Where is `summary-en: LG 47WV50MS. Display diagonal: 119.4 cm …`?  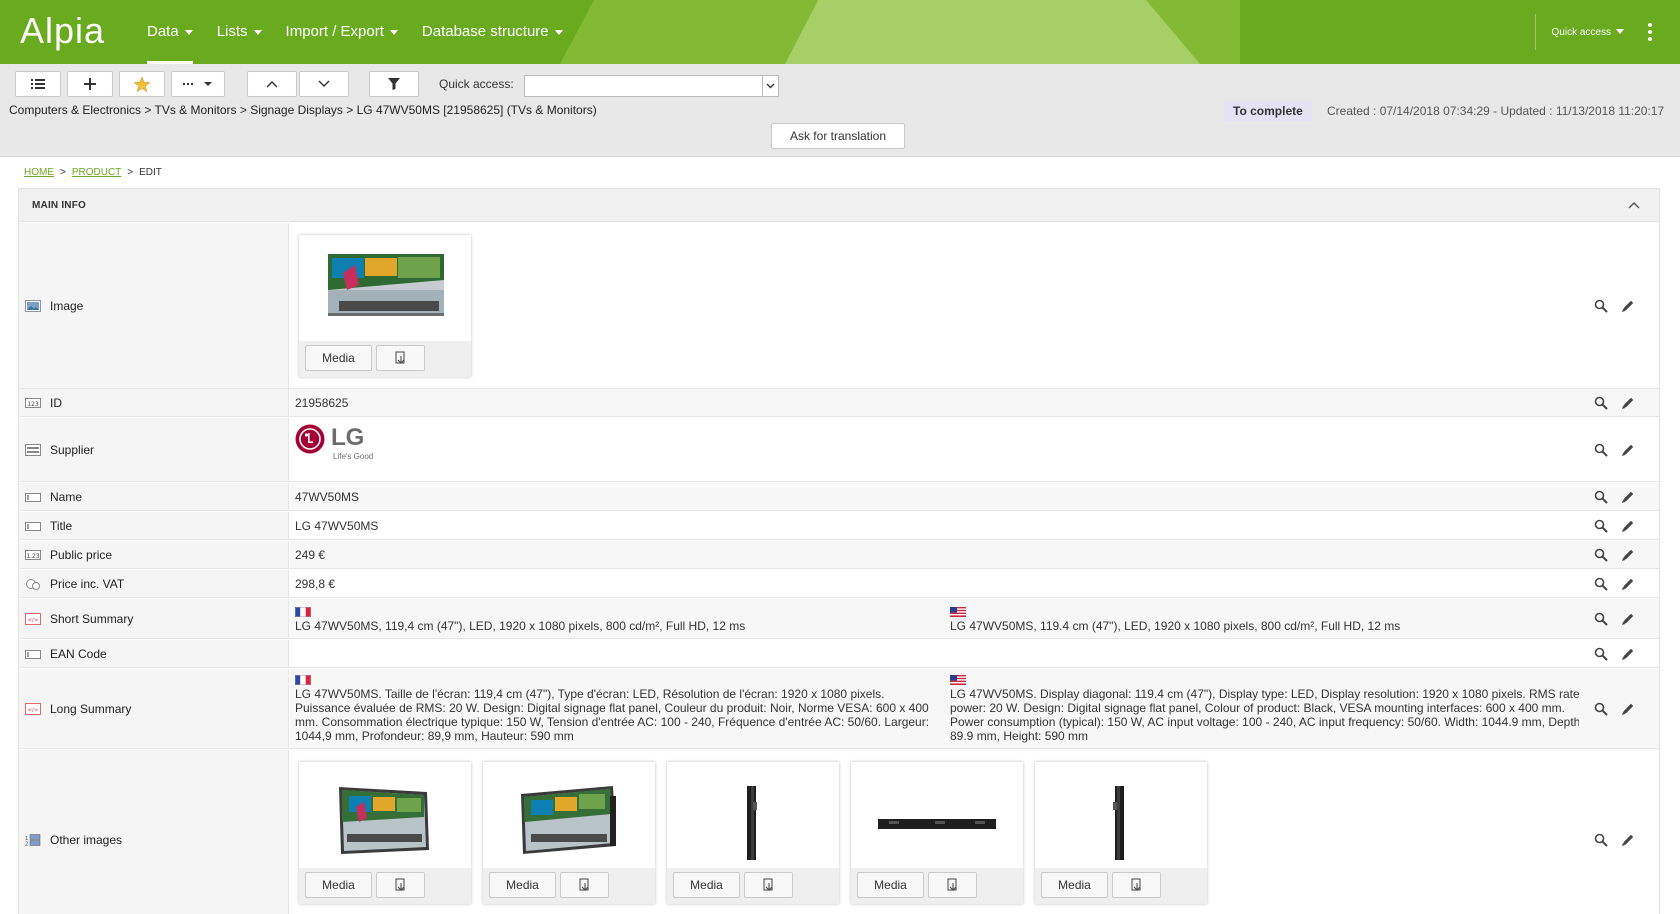 summary-en: LG 47WV50MS. Display diagonal: 119.4 cm … is located at coordinates (1270, 709).